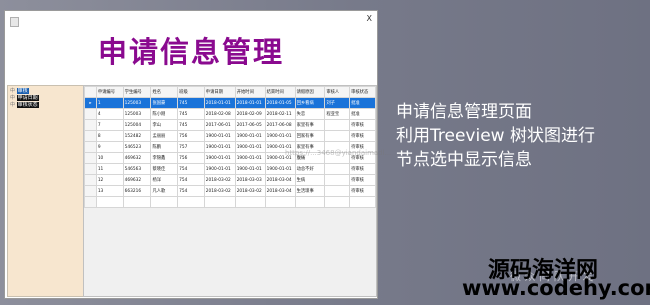 The height and width of the screenshot is (305, 650). Describe the element at coordinates (280, 114) in the screenshot. I see `table-cell: 2018-02-11` at that location.